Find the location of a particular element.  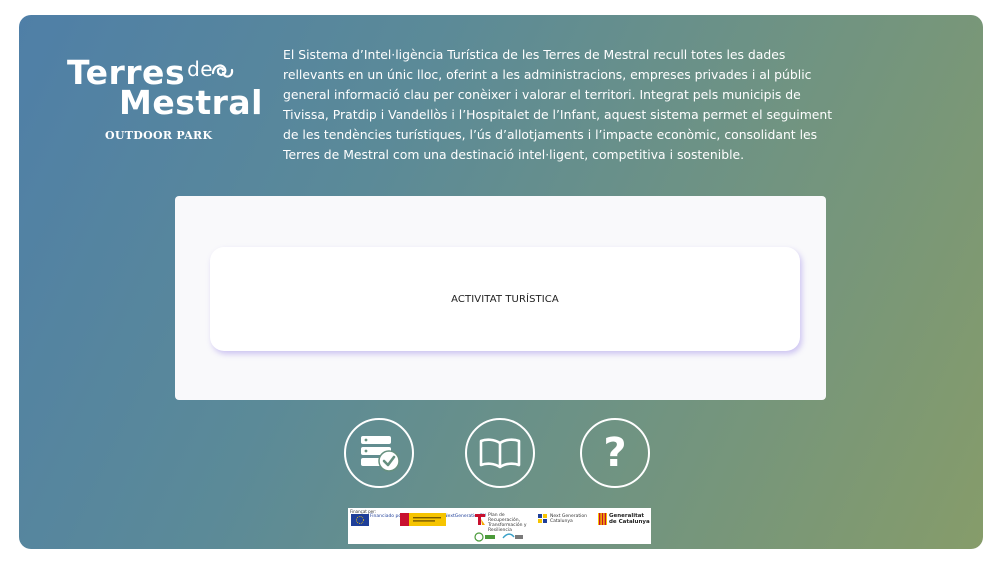

partner-logo-icon is located at coordinates (484, 537).